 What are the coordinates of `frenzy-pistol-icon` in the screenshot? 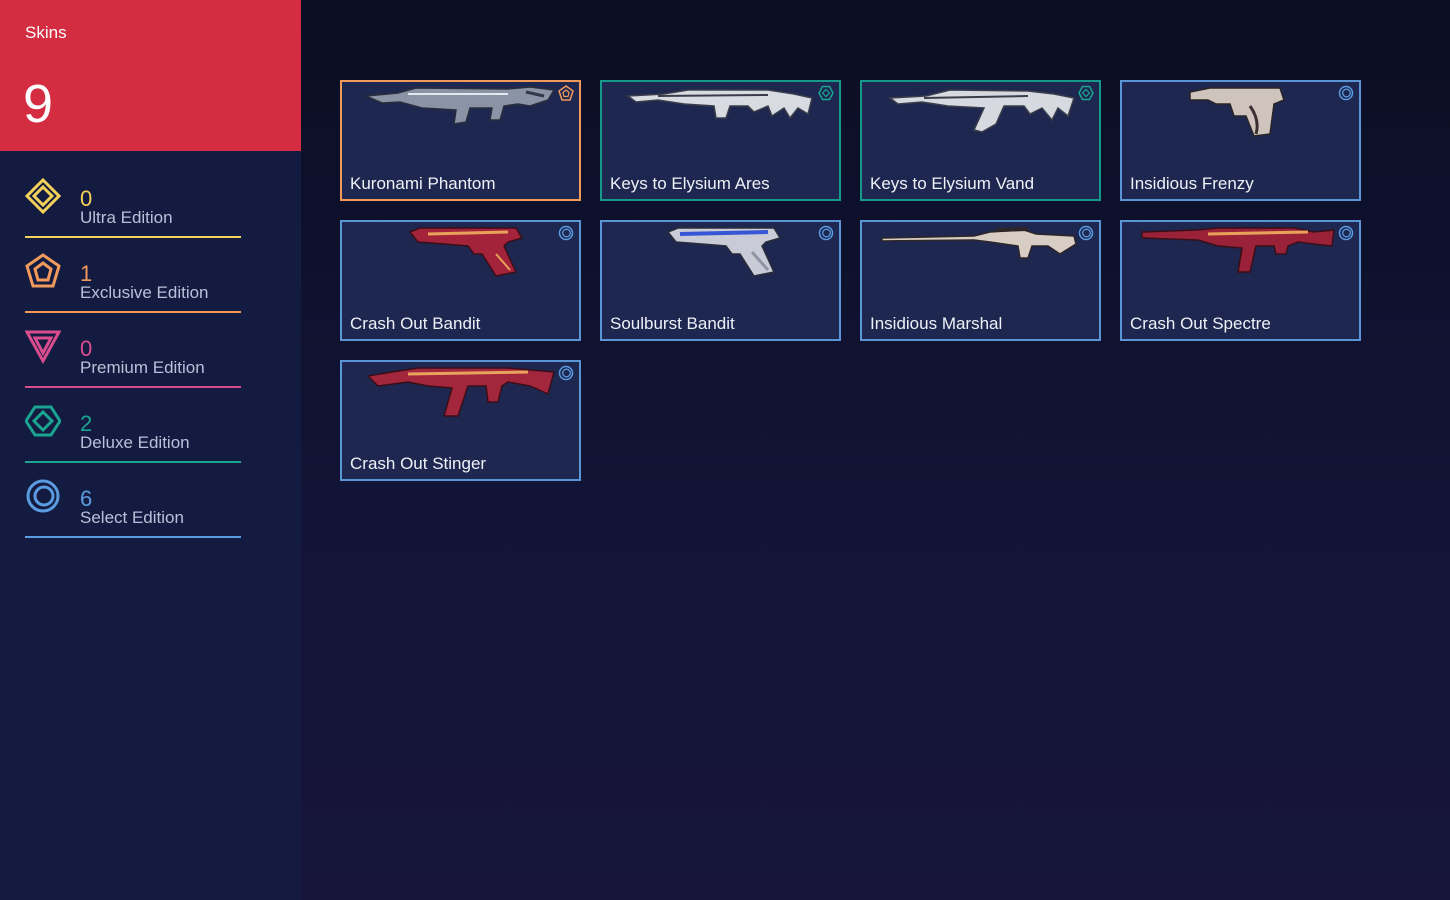 It's located at (1240, 111).